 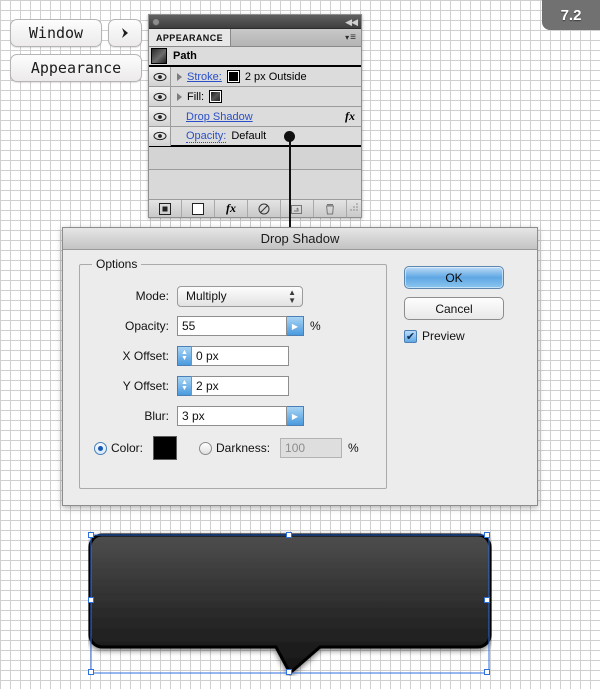 I want to click on preview-checkbox: ✔, so click(x=410, y=336).